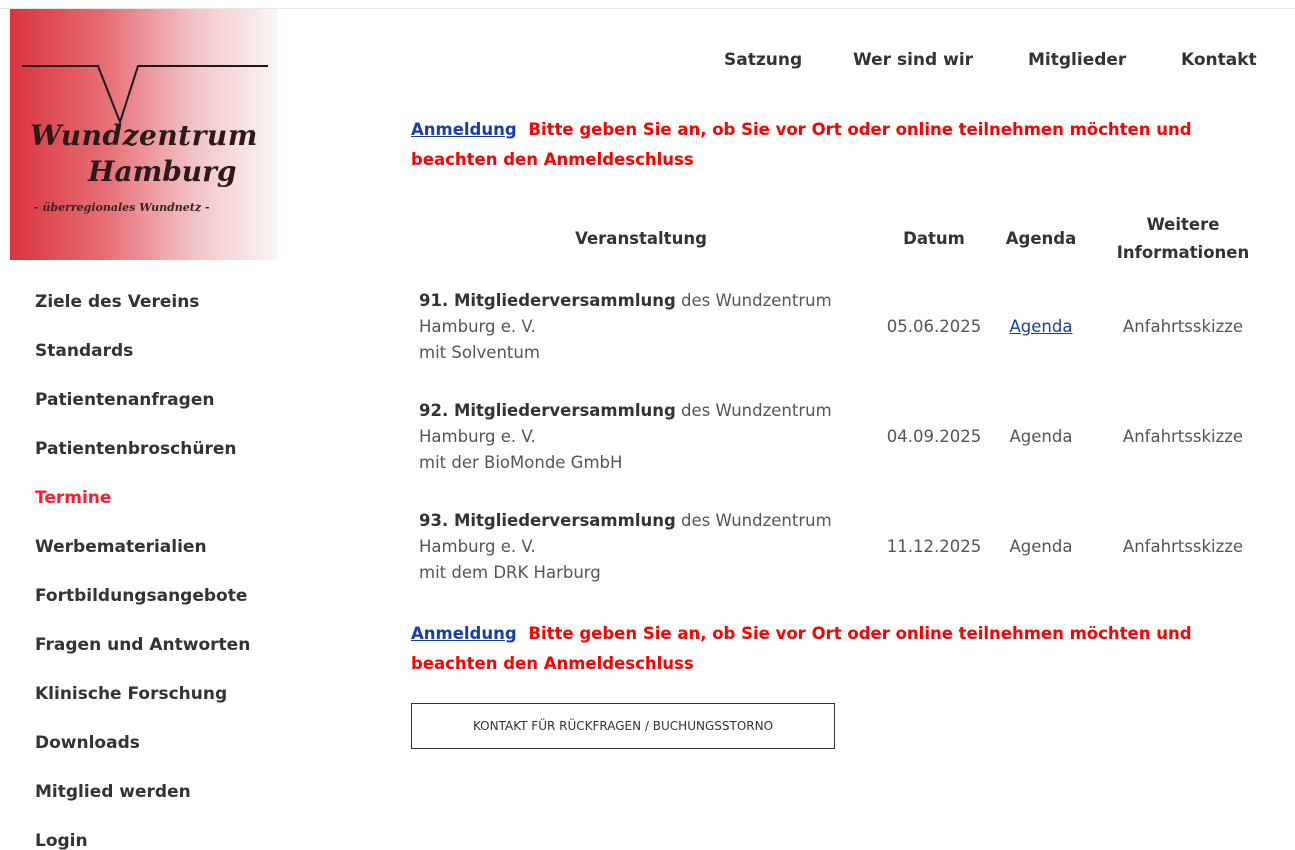 This screenshot has width=1295, height=850. What do you see at coordinates (160, 510) in the screenshot?
I see `sidebar-item-termine: Termine` at bounding box center [160, 510].